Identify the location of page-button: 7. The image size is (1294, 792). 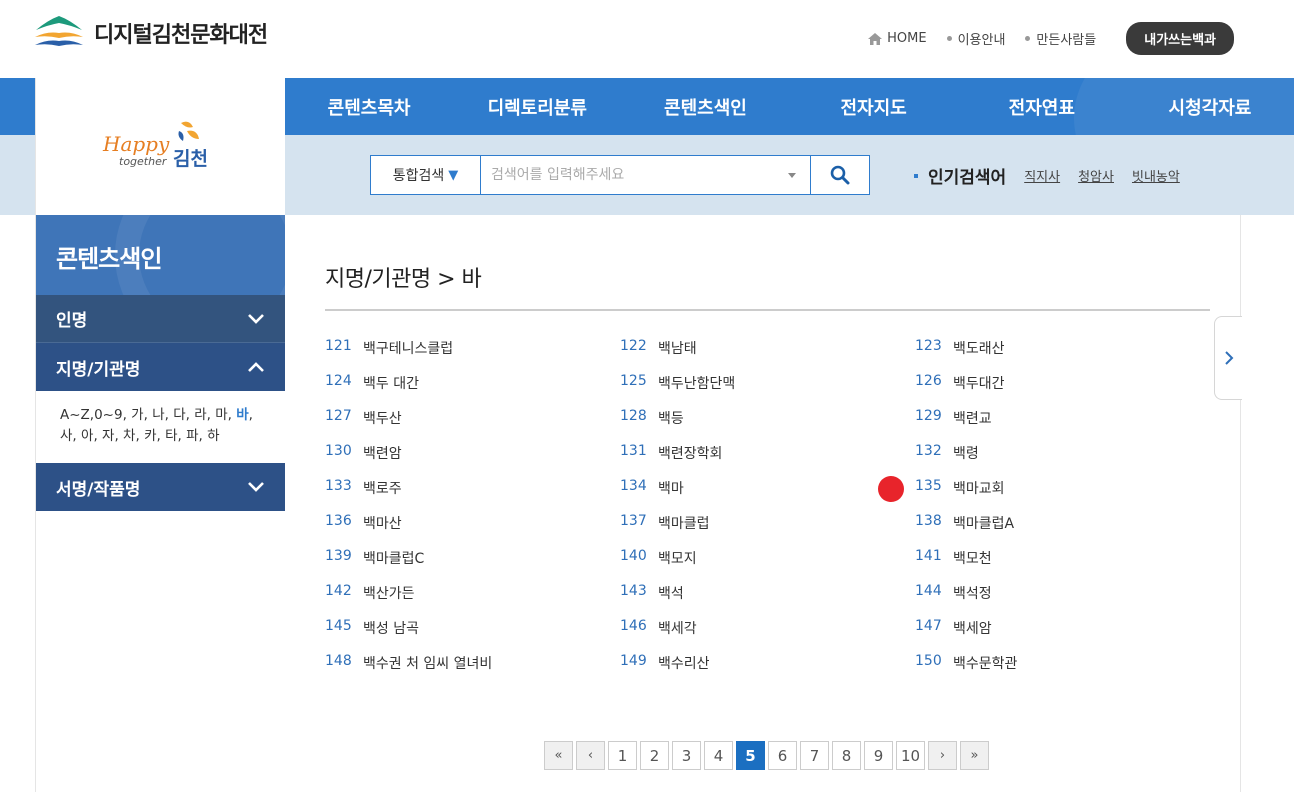
(814, 755).